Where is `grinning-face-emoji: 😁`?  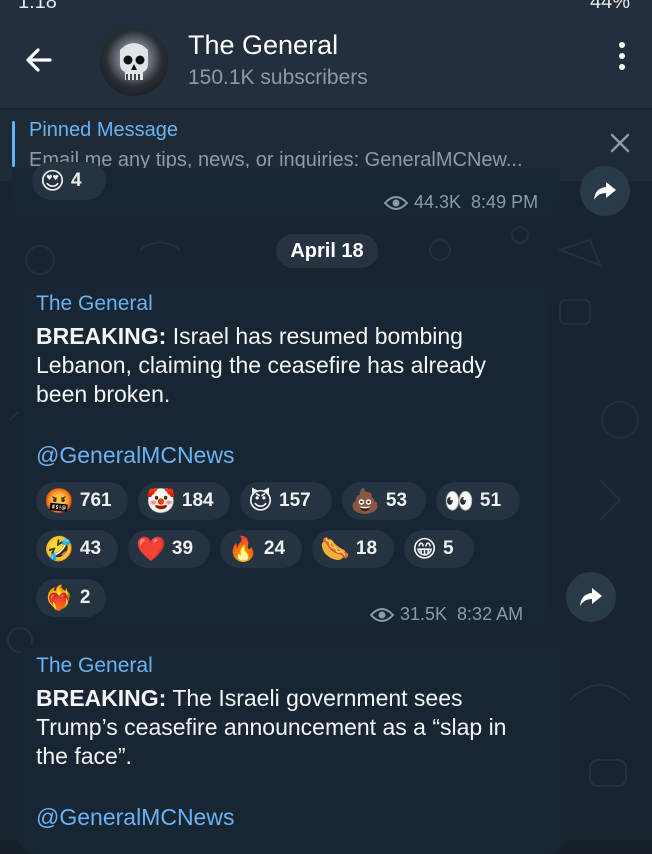 grinning-face-emoji: 😁 is located at coordinates (425, 549).